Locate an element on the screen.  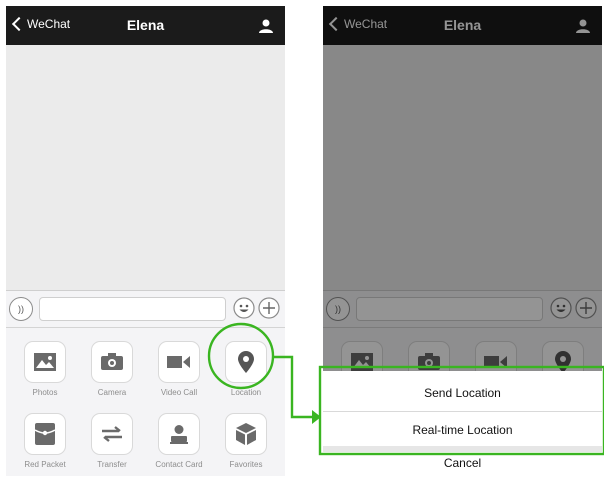
arrow-right-icon is located at coordinates (316, 417).